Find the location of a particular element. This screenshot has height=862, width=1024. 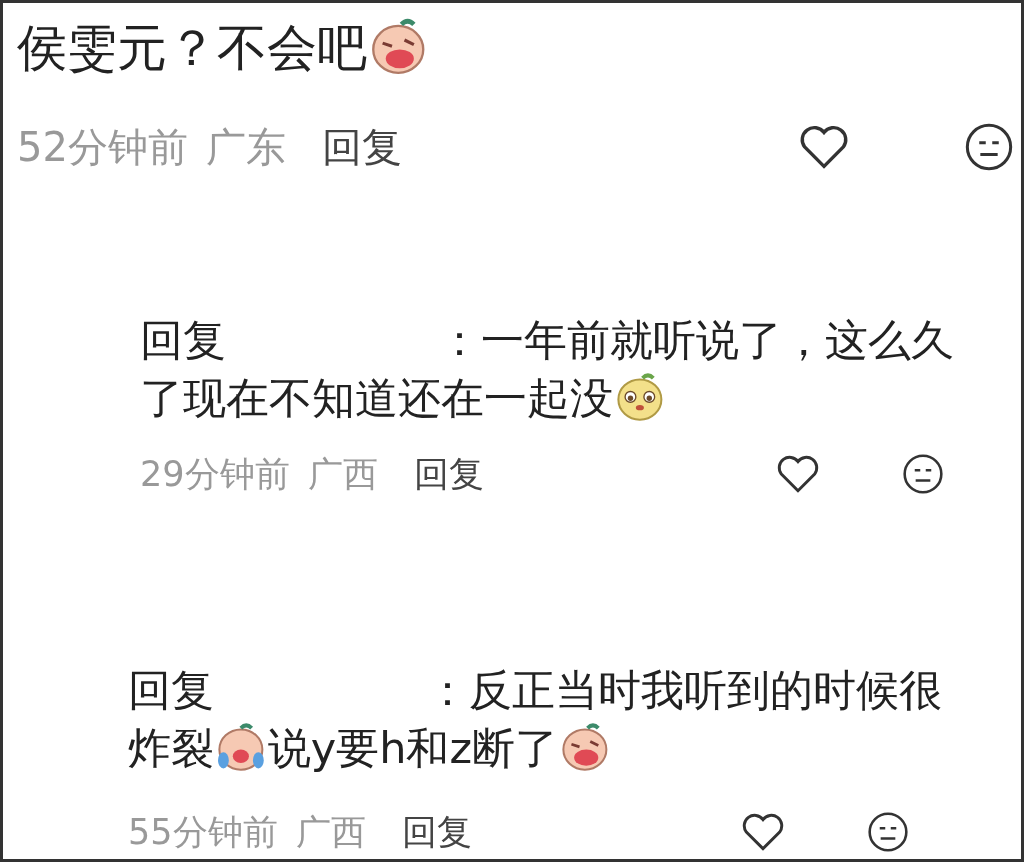

reply-text: 回复 ：一年前就听说了，这么久了现在不知道还在一起没 is located at coordinates (547, 370).